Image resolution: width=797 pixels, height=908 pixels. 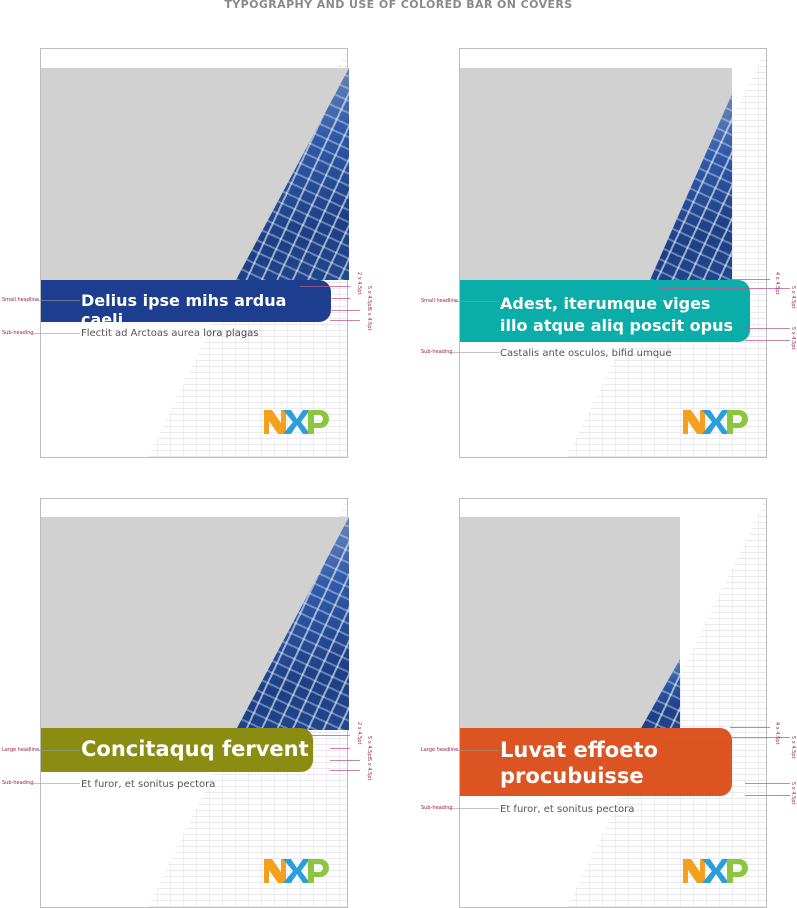 I want to click on headline-line-1: Adest, iterumque viges, so click(x=605, y=303).